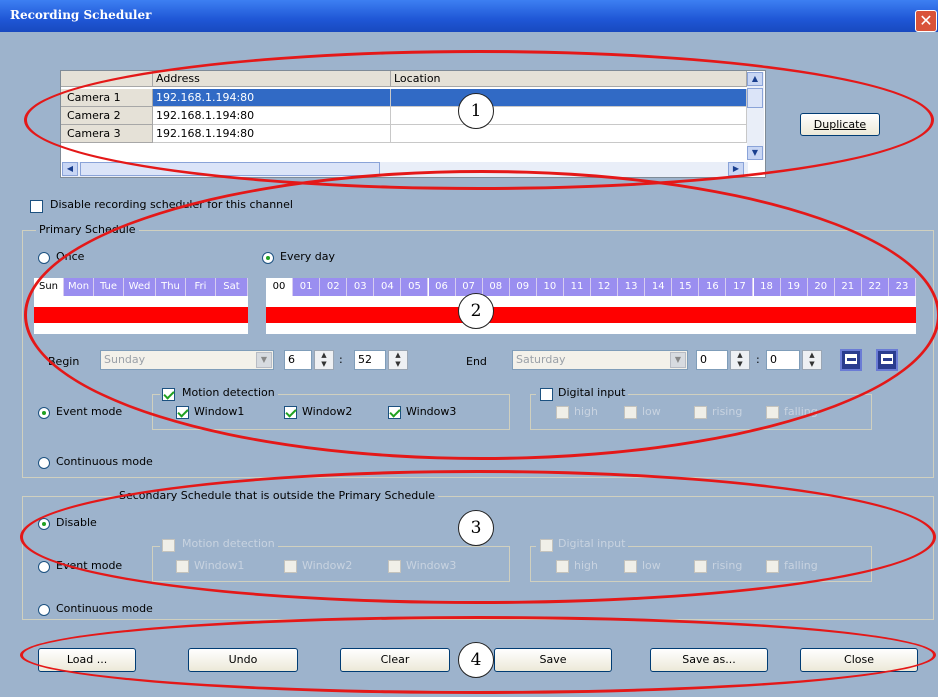 The image size is (938, 697). I want to click on end-minute-input: 0, so click(783, 360).